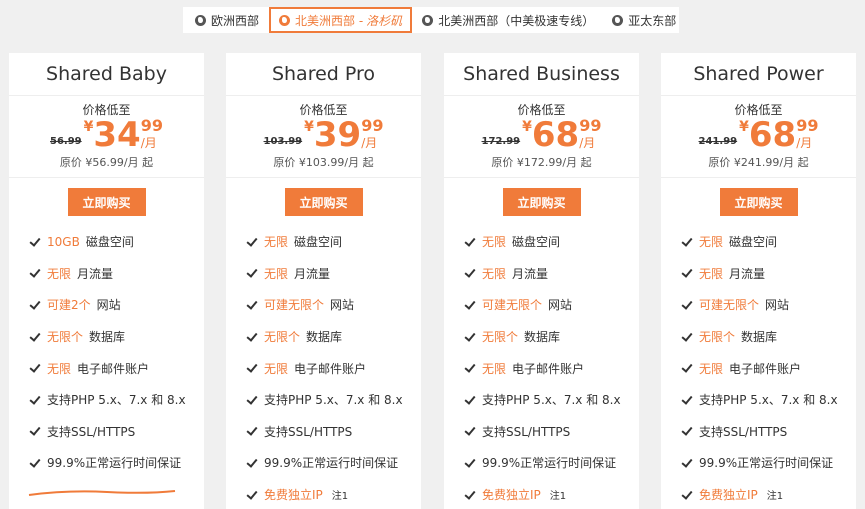 The width and height of the screenshot is (865, 509). Describe the element at coordinates (117, 135) in the screenshot. I see `price-integer: 34` at that location.